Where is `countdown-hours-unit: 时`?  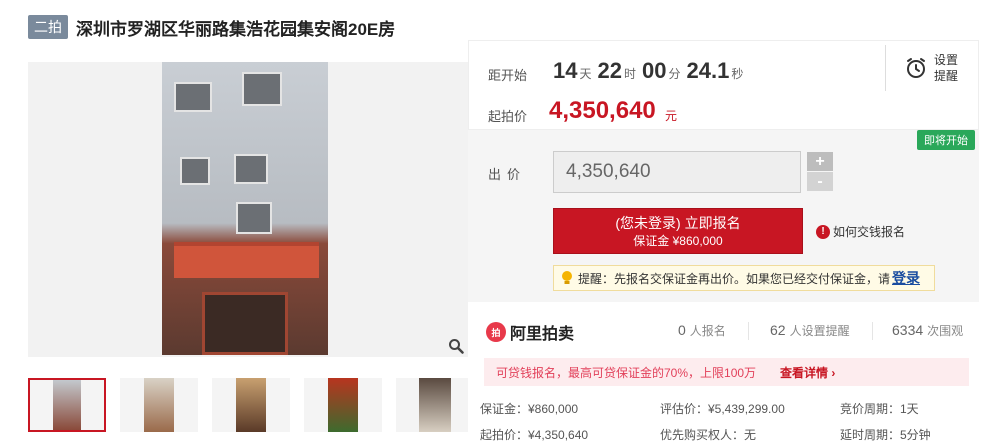
countdown-hours-unit: 时 is located at coordinates (629, 74).